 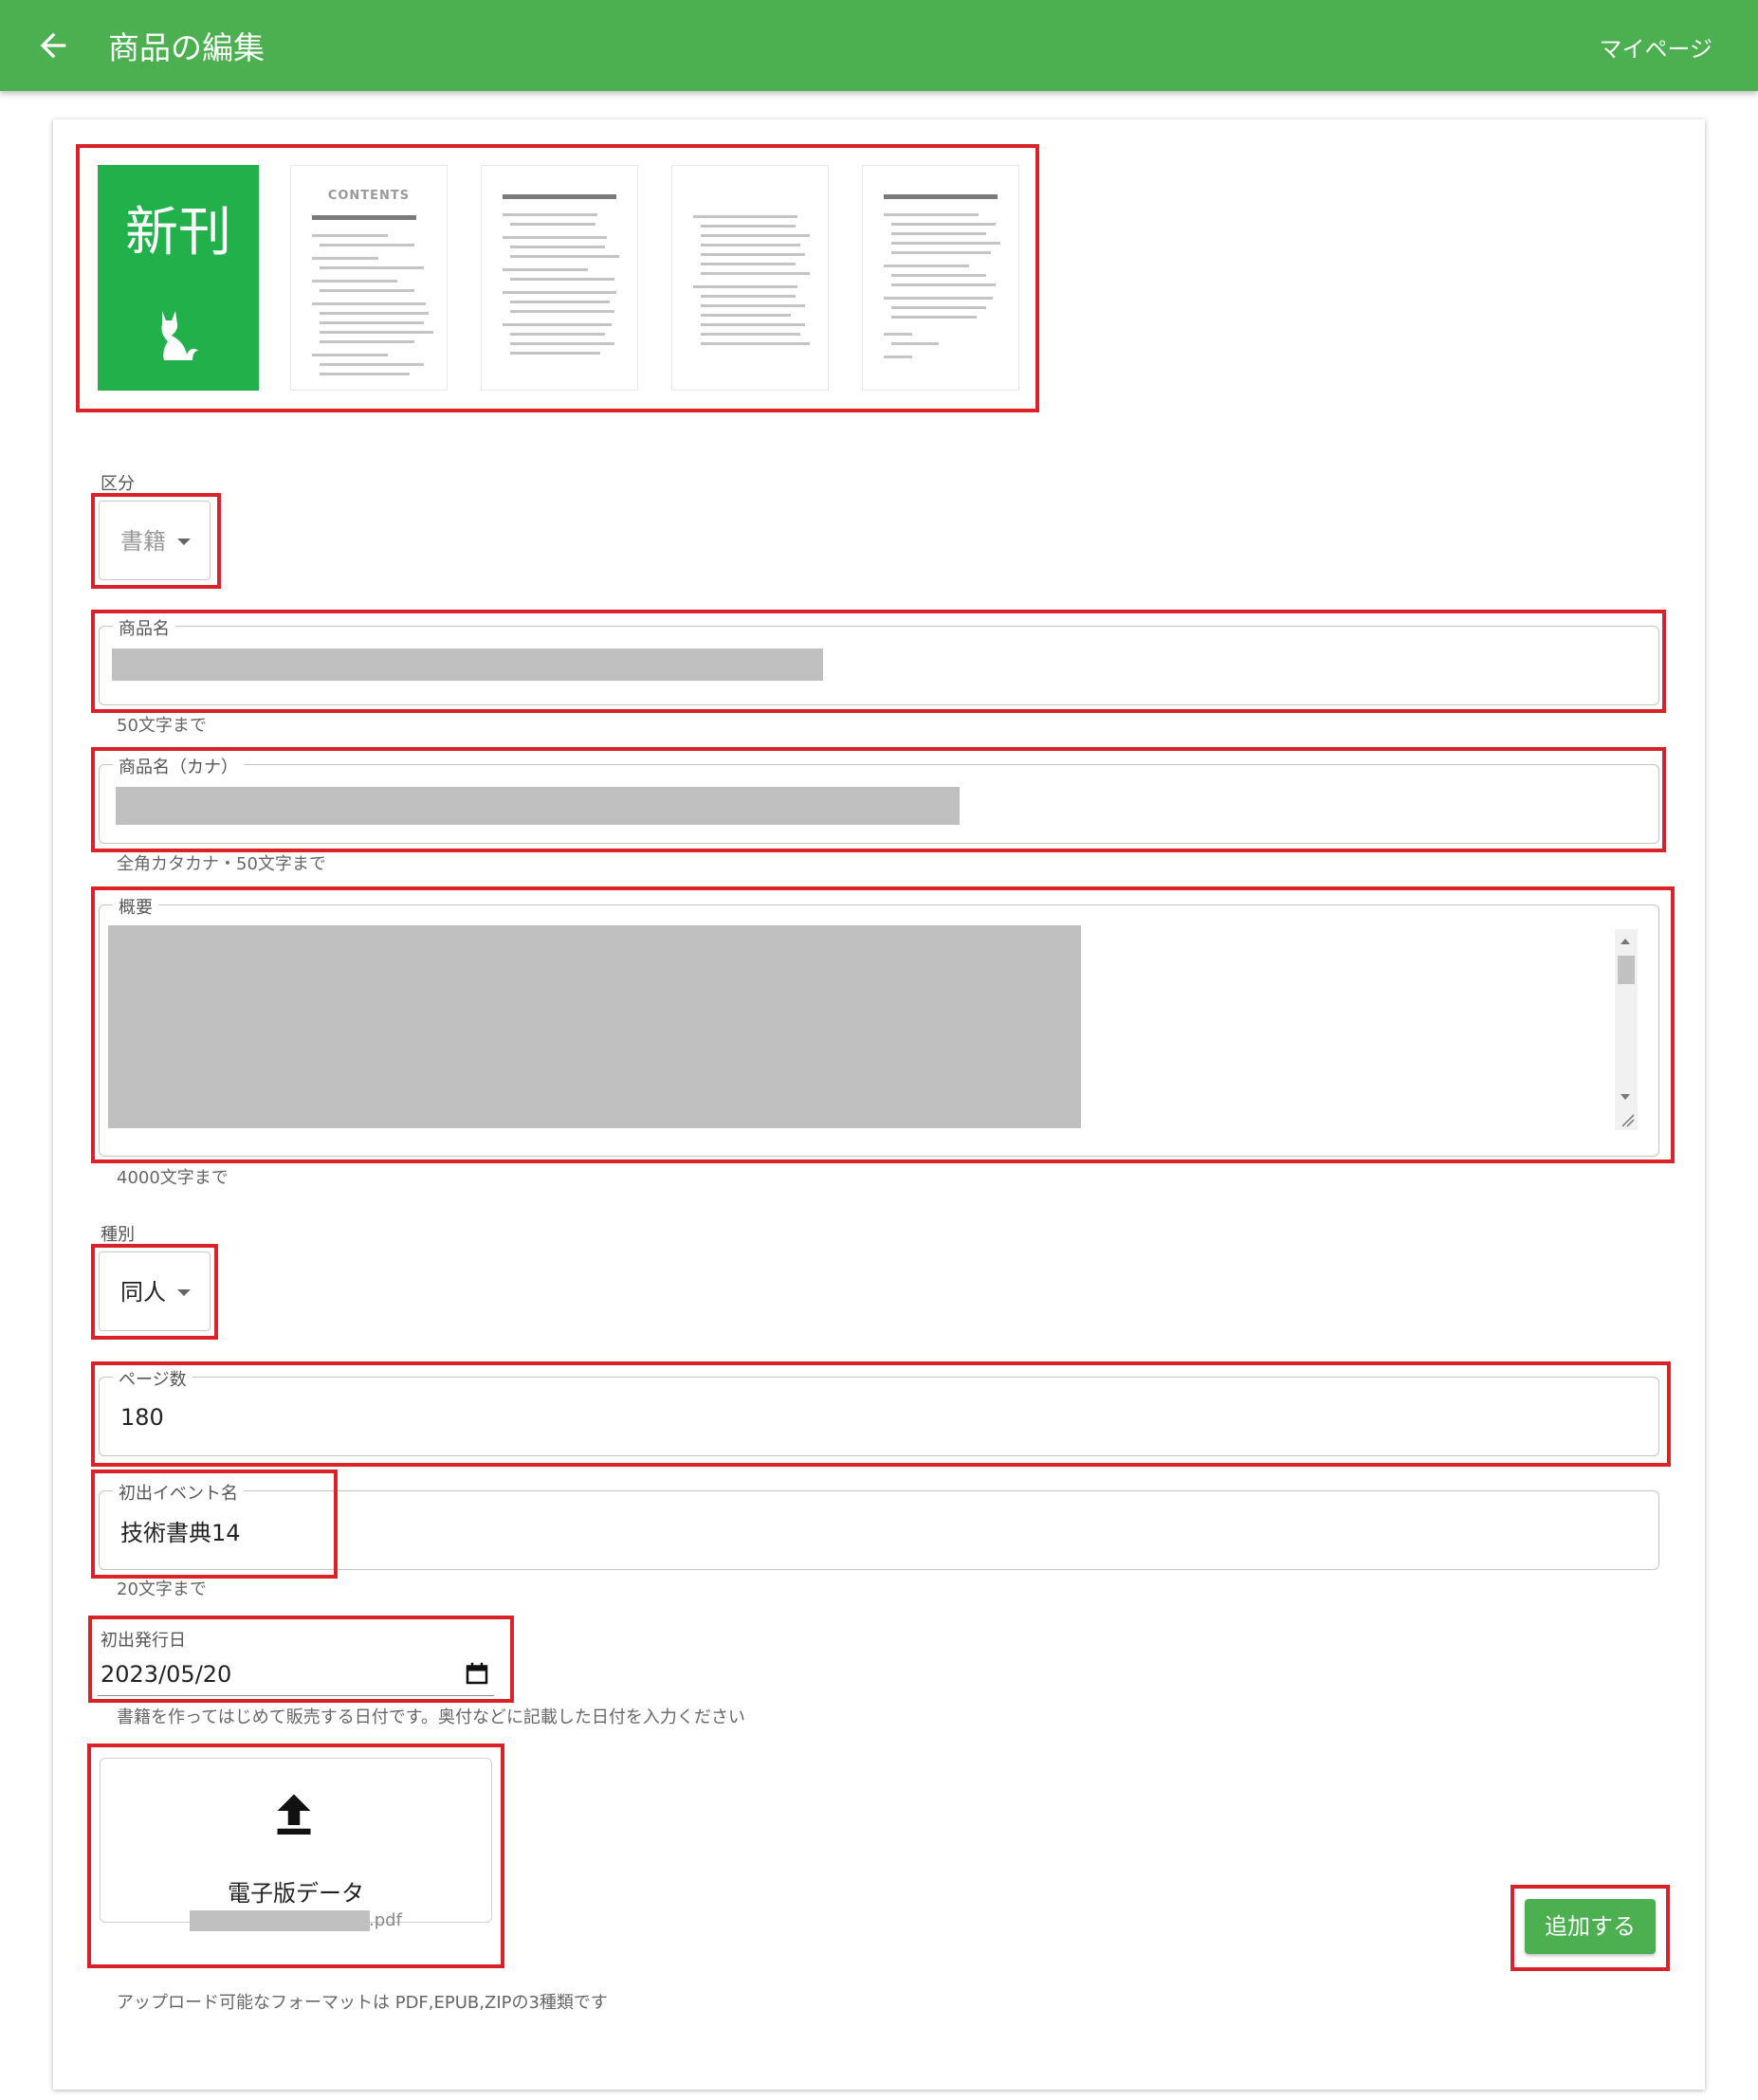 I want to click on summary-help: 4000文字まで, so click(x=173, y=1178).